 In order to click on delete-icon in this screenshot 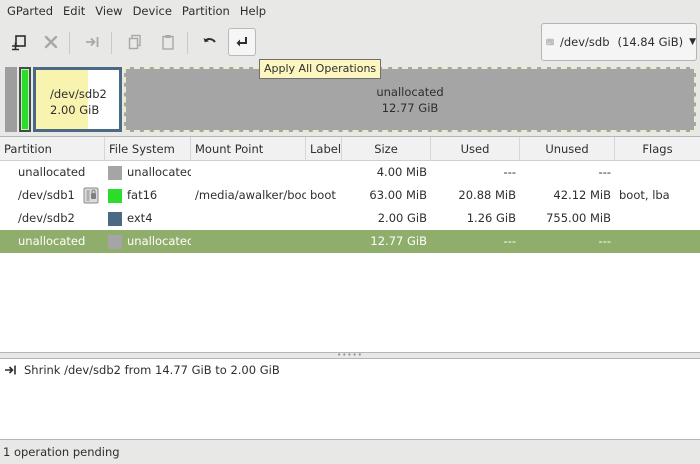, I will do `click(51, 42)`.